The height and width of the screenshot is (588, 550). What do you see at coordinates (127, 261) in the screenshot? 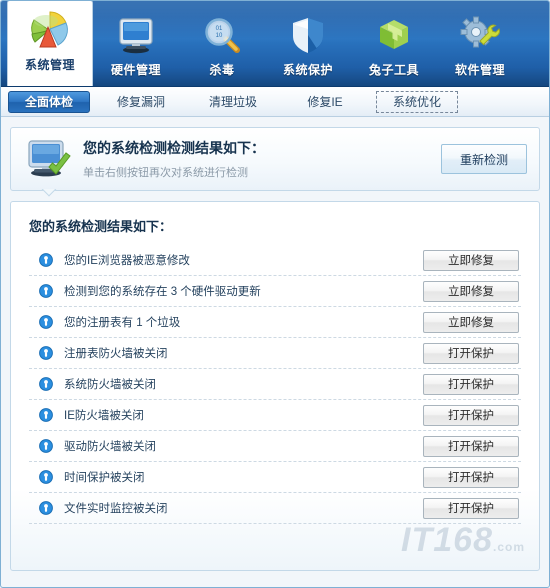
I see `list-item-label: 您的IE浏览器被恶意修改` at bounding box center [127, 261].